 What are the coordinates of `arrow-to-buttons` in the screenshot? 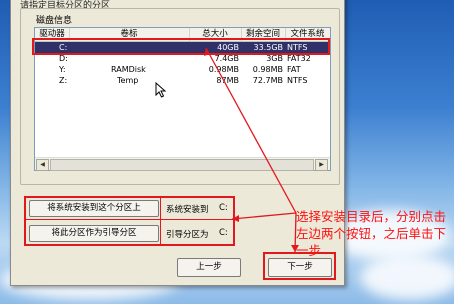 It's located at (264, 216).